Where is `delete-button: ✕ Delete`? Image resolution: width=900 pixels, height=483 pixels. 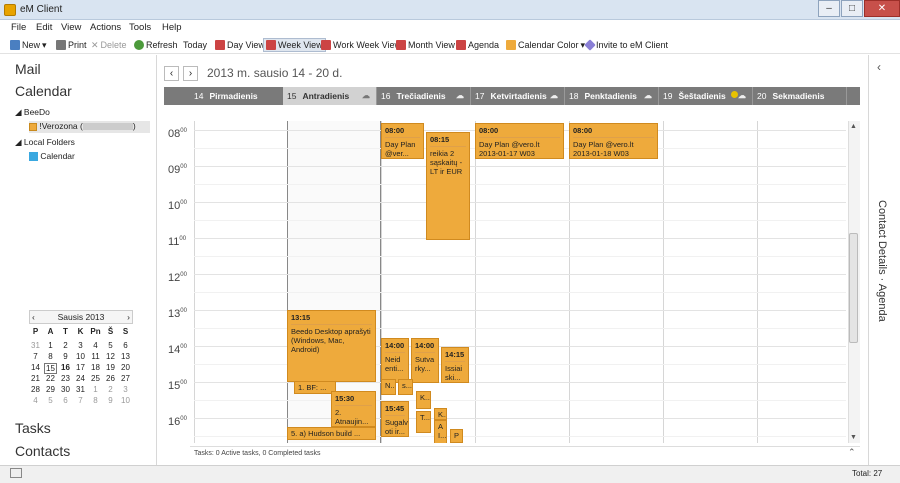 delete-button: ✕ Delete is located at coordinates (109, 45).